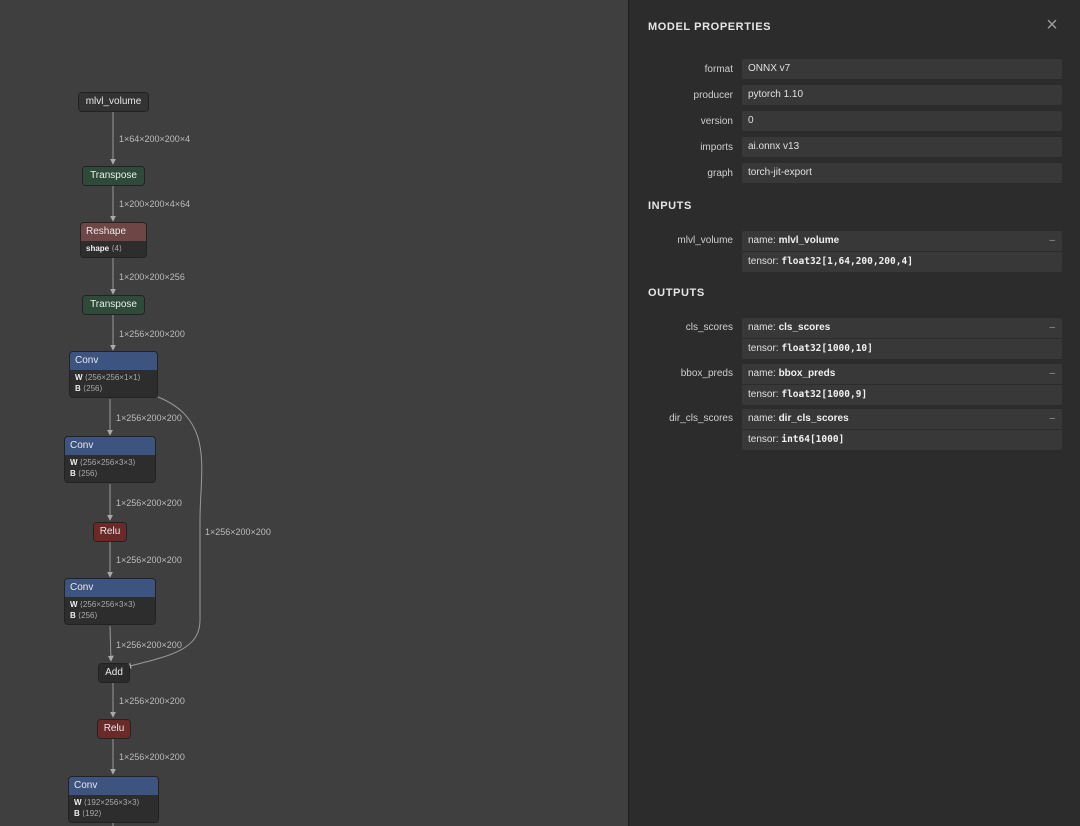  I want to click on node-input-mlvl-volume: mlvl_volume, so click(113, 102).